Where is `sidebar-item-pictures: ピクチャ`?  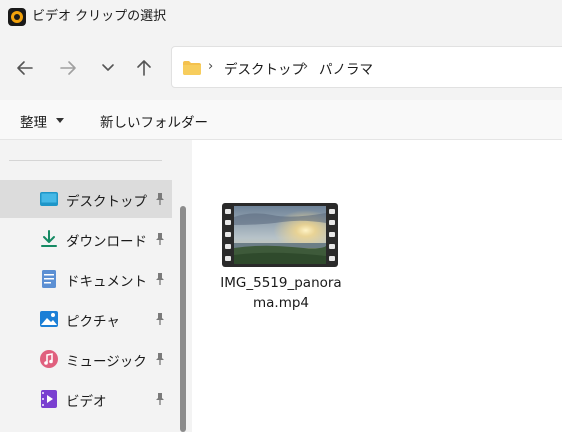
sidebar-item-pictures: ピクチャ is located at coordinates (86, 319).